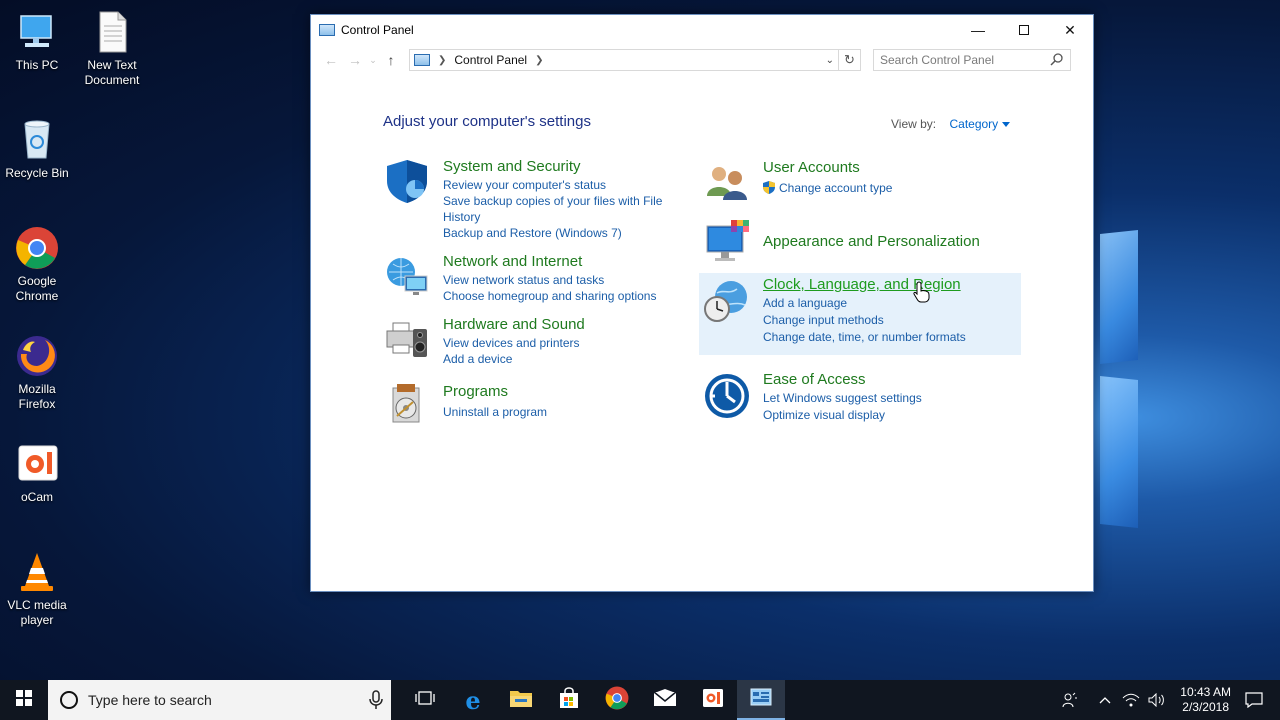  I want to click on chrome-icon, so click(617, 700).